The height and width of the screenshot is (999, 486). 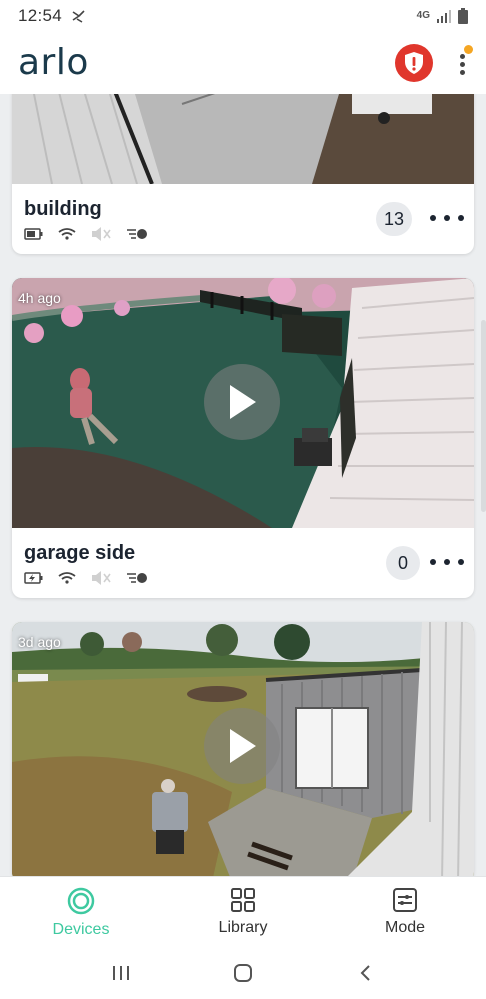 I want to click on camera-name: garage side, so click(x=80, y=553).